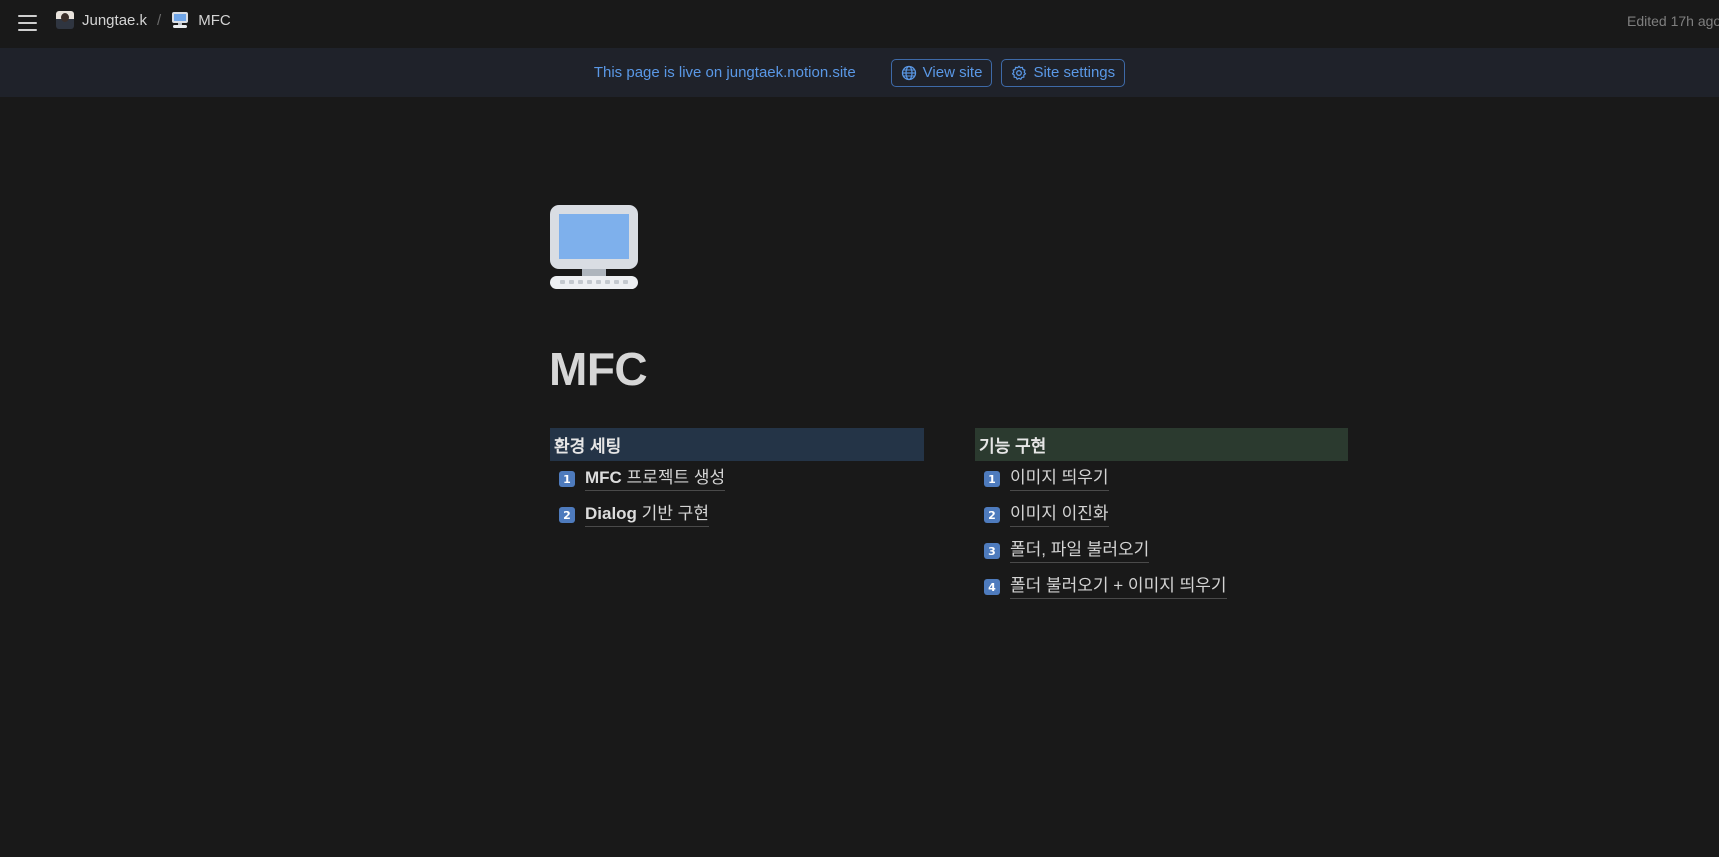 Image resolution: width=1719 pixels, height=857 pixels. I want to click on page-link-label: 폴더, 파일 불러오기, so click(1080, 551).